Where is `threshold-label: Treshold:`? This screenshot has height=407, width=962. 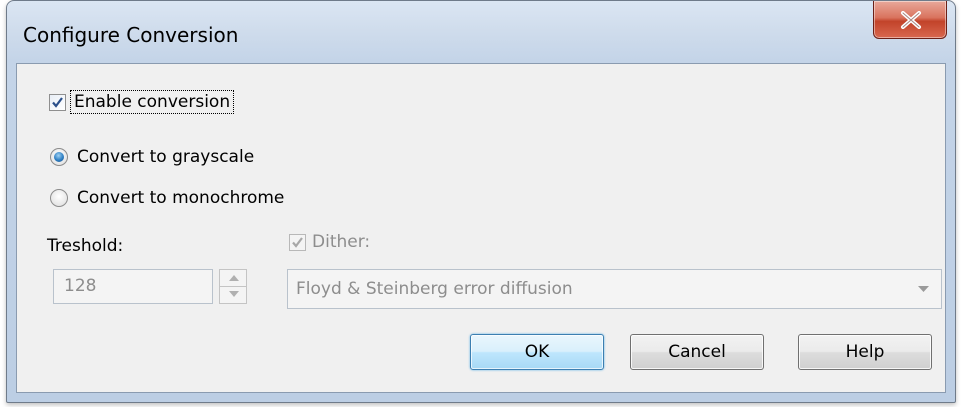 threshold-label: Treshold: is located at coordinates (85, 246).